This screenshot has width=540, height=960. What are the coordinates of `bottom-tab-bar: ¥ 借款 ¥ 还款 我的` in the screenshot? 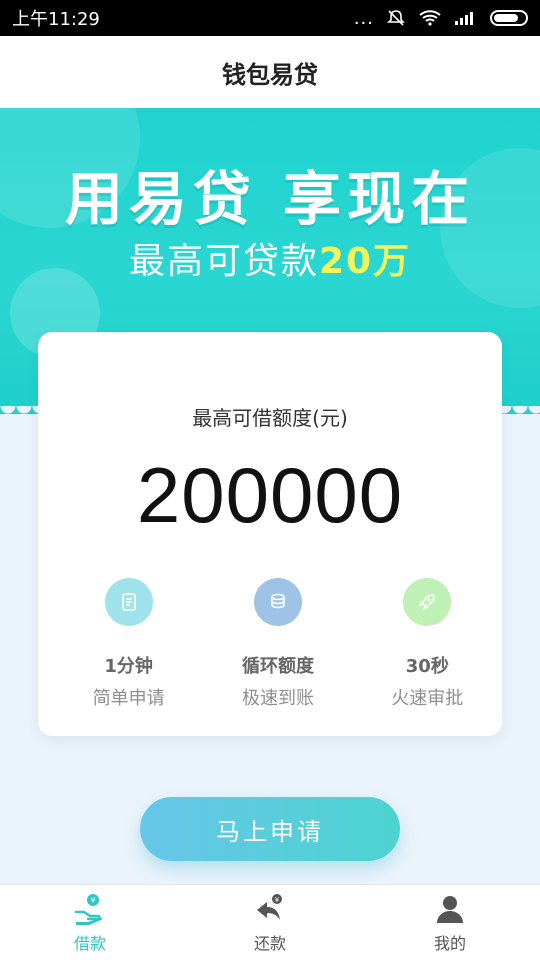 It's located at (270, 922).